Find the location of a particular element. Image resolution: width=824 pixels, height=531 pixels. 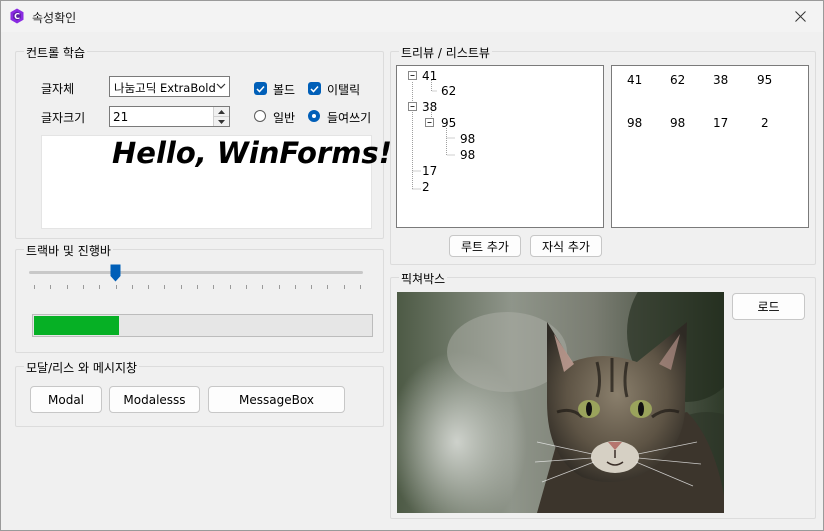

list-item: 17 is located at coordinates (720, 123).